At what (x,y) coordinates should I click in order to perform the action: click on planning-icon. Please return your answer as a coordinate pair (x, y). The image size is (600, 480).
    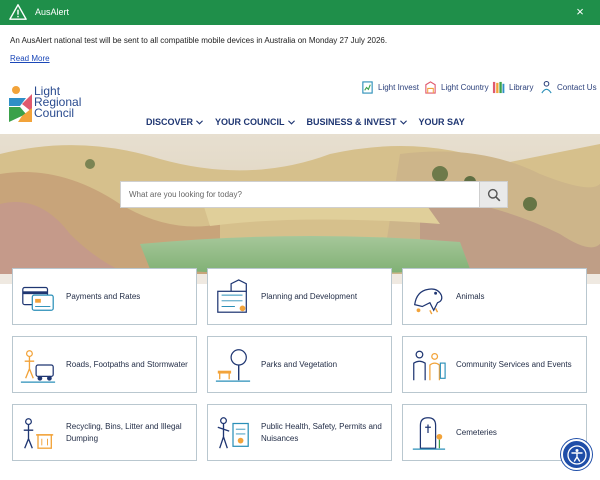
    Looking at the image, I should click on (232, 295).